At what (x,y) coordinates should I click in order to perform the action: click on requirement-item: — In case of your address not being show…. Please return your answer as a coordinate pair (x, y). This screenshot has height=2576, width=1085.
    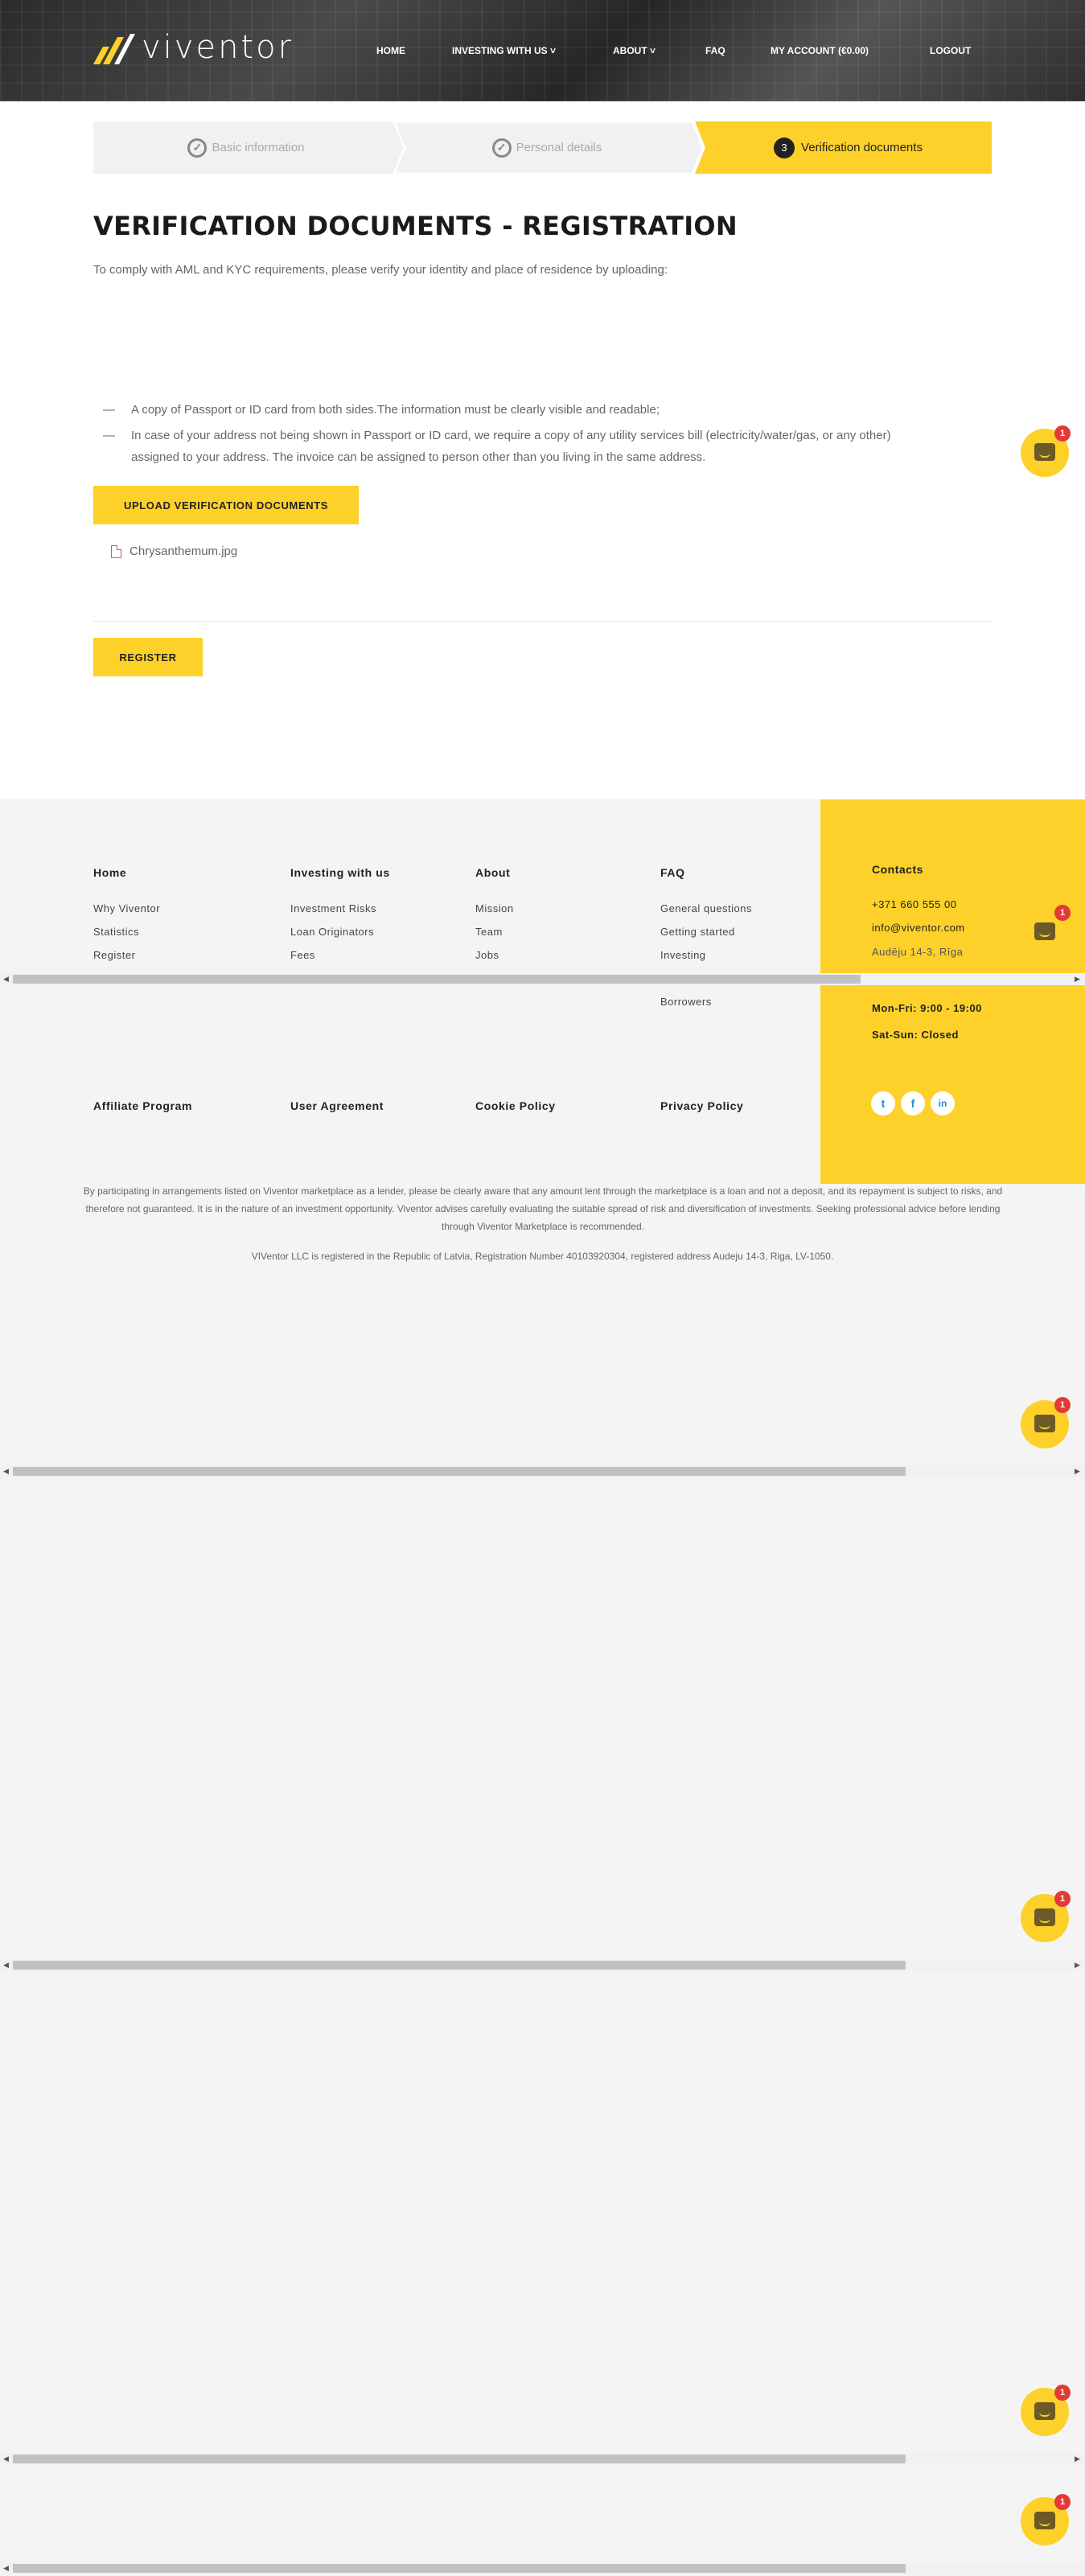
    Looking at the image, I should click on (497, 435).